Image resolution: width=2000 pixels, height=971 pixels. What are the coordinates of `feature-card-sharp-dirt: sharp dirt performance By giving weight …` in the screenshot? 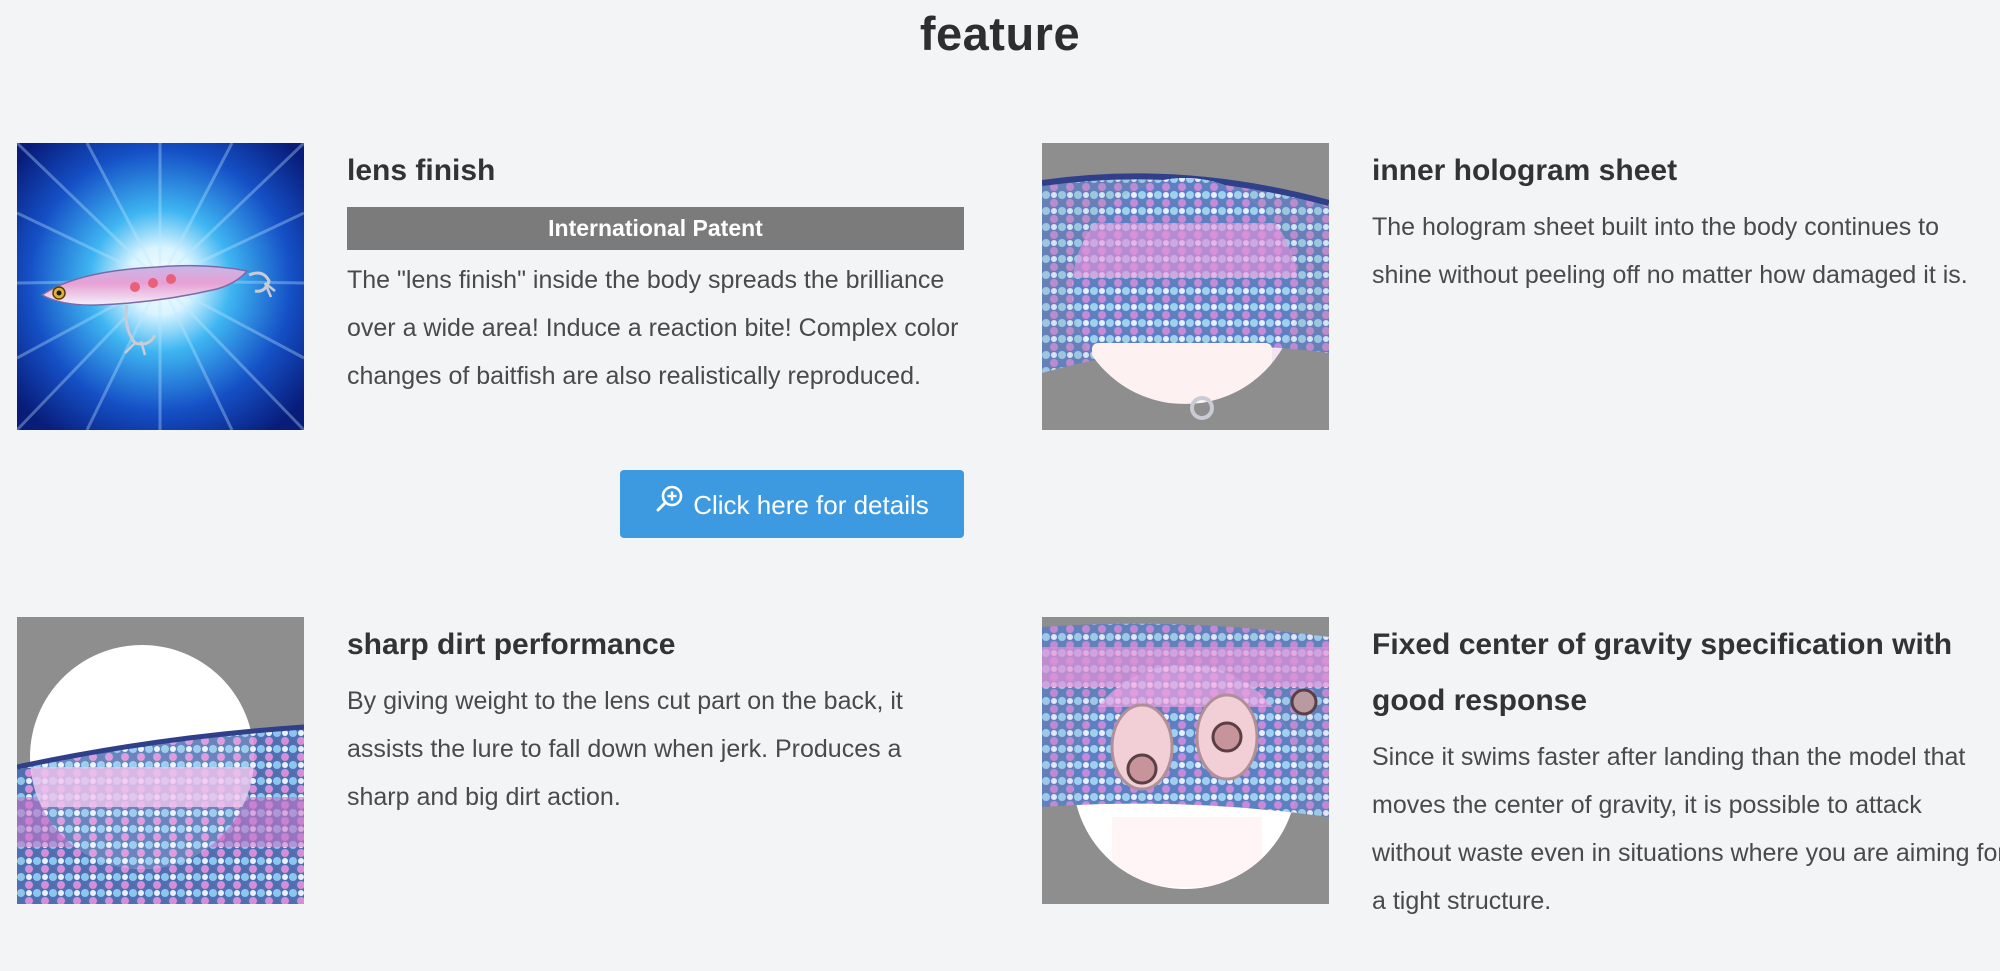 It's located at (492, 767).